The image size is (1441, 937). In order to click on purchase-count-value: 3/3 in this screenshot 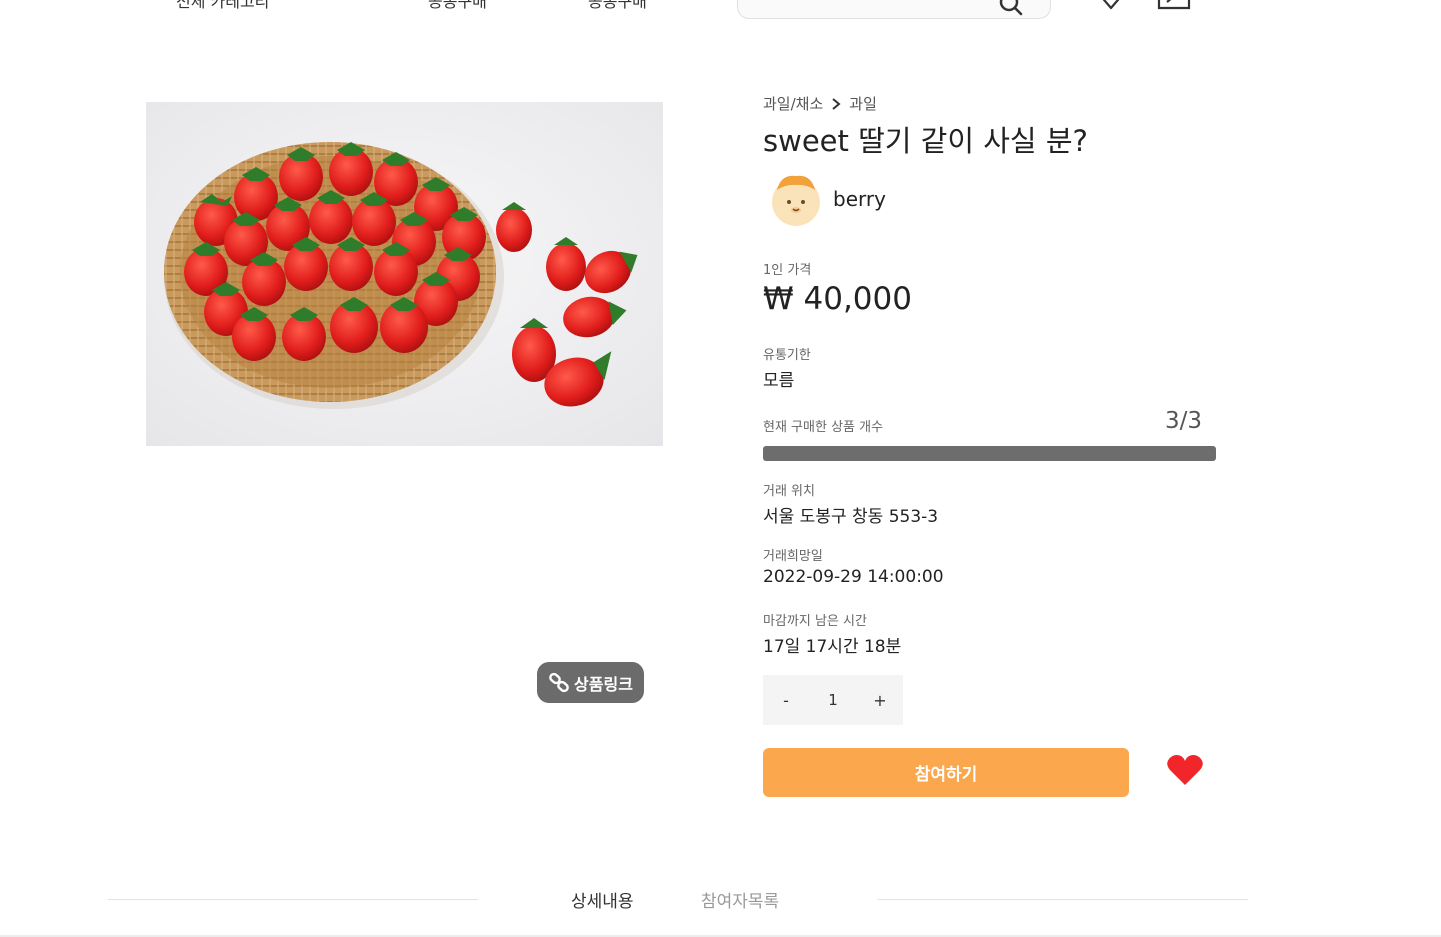, I will do `click(1183, 421)`.